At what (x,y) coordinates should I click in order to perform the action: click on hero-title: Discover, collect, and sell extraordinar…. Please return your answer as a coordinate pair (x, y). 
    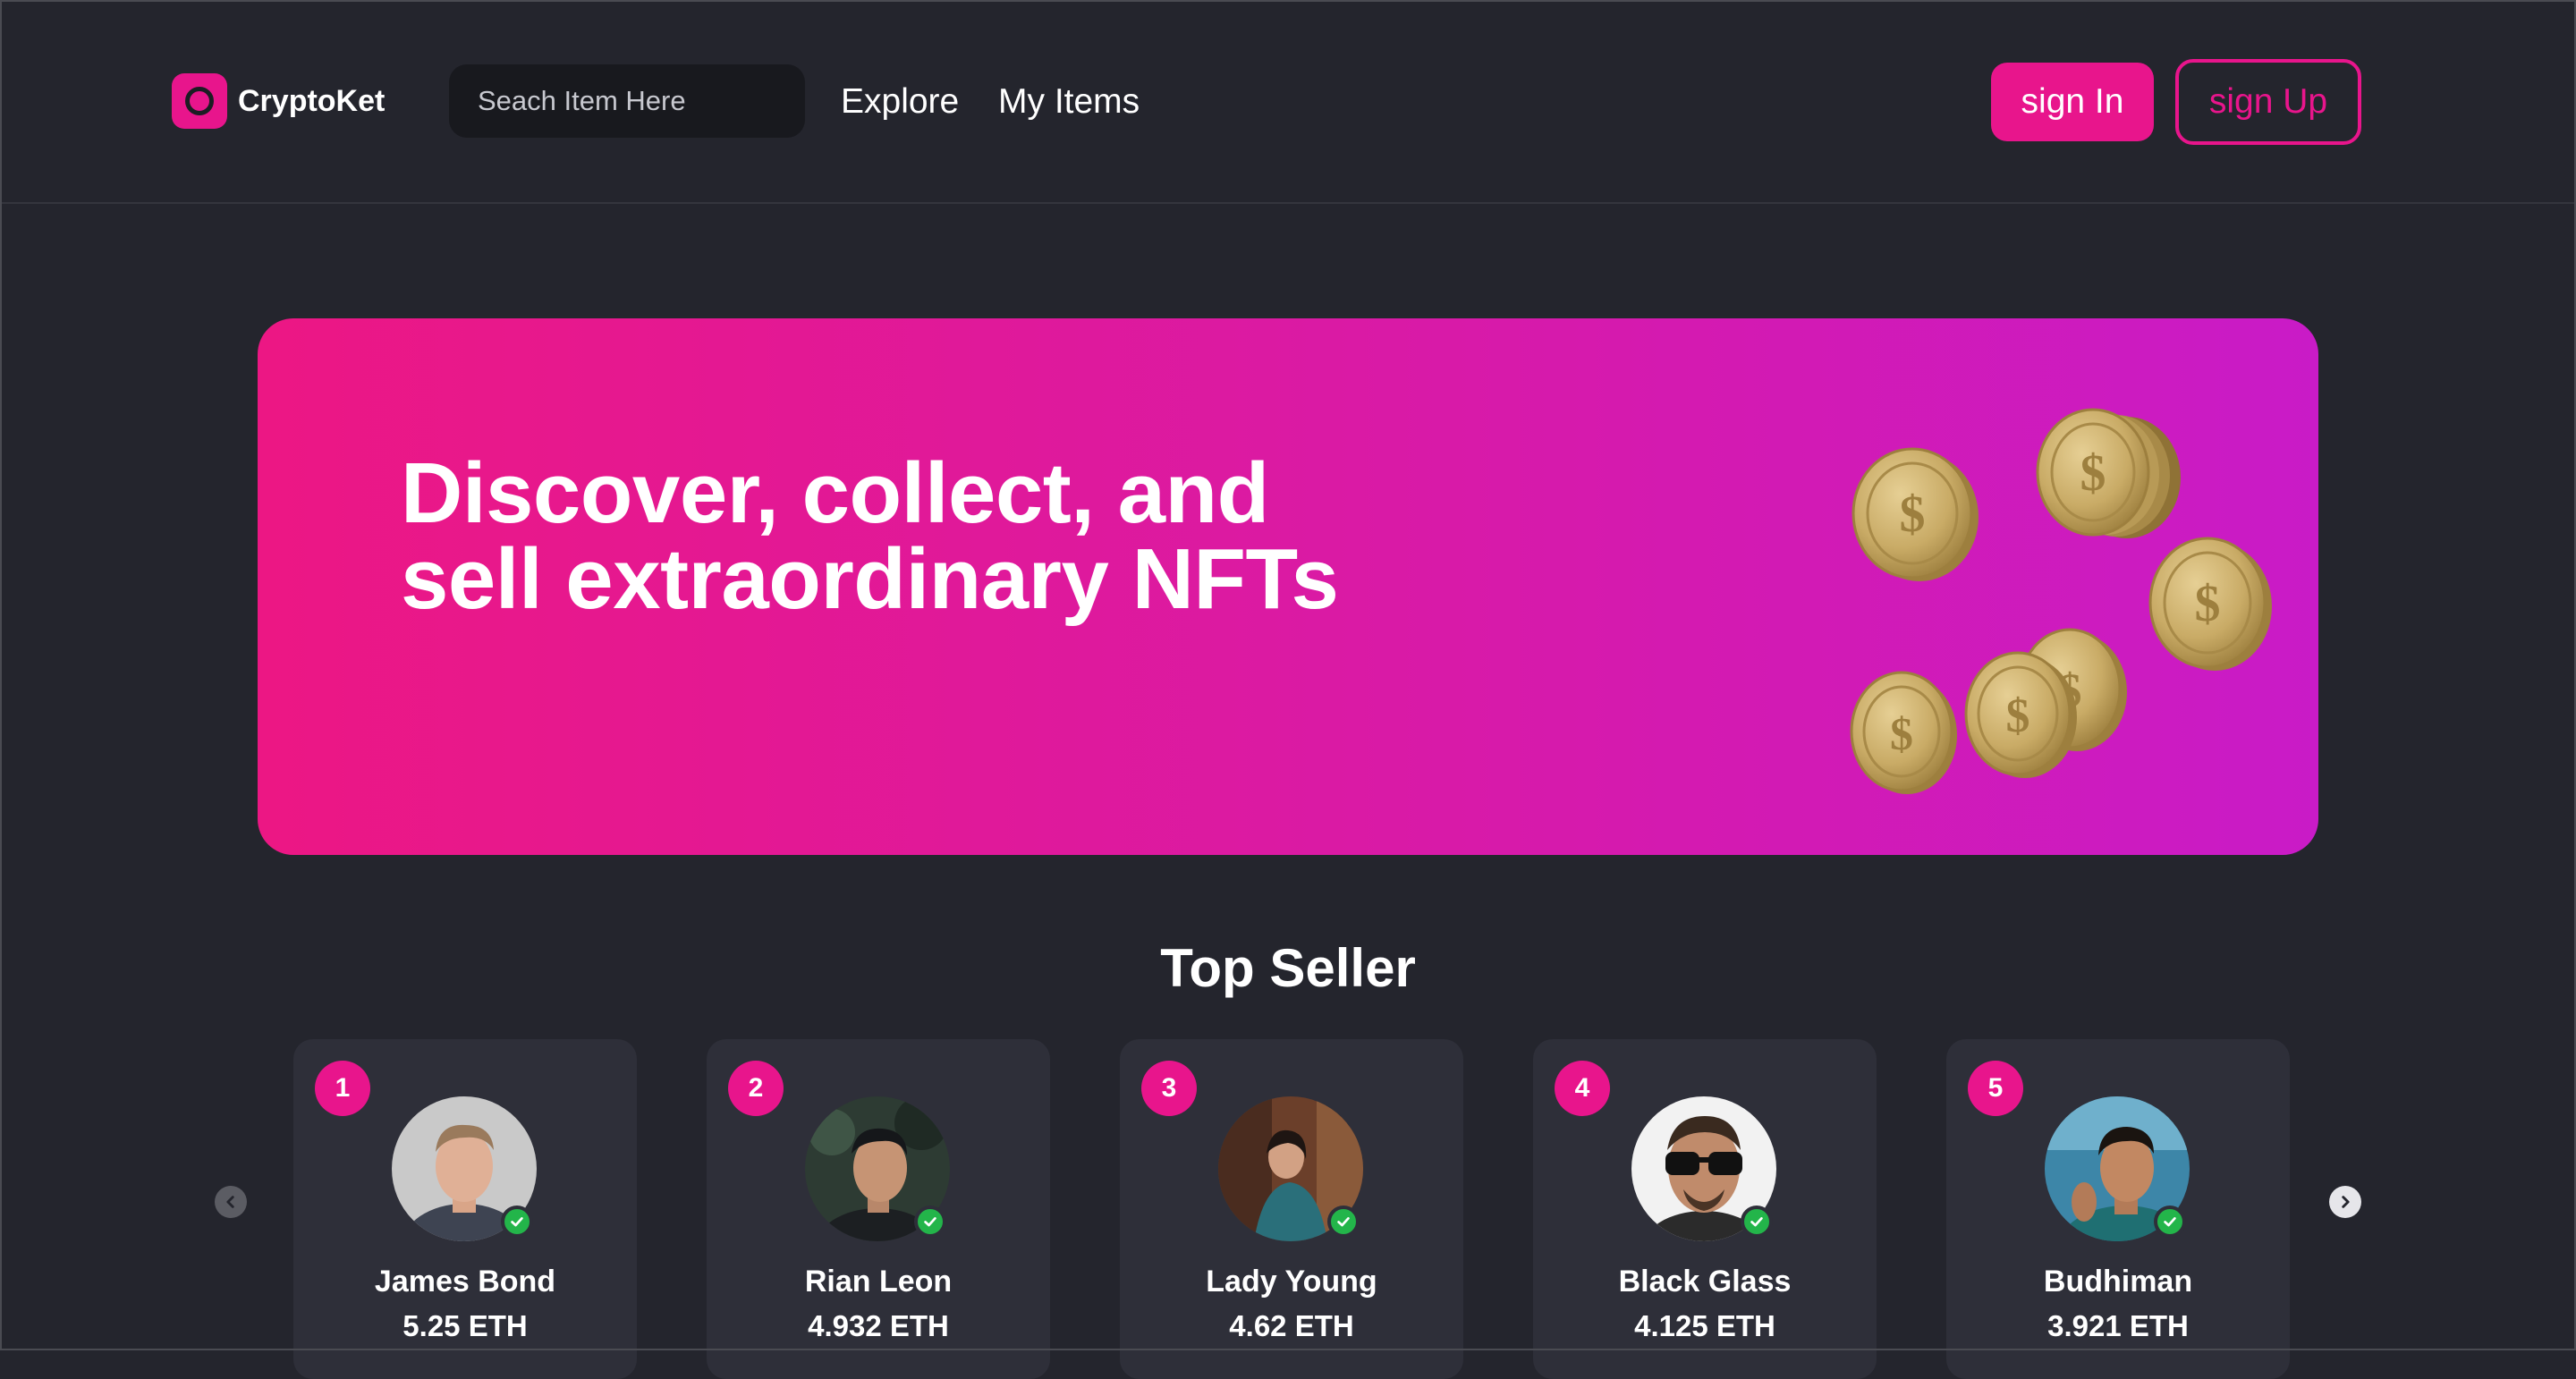
    Looking at the image, I should click on (870, 536).